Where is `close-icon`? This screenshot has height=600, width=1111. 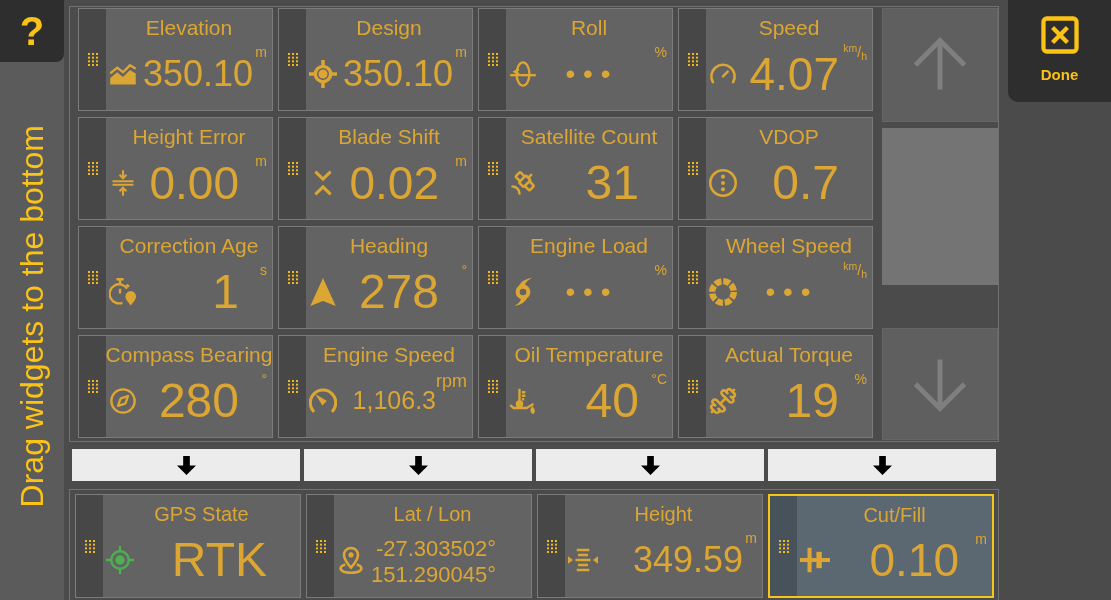
close-icon is located at coordinates (1059, 35).